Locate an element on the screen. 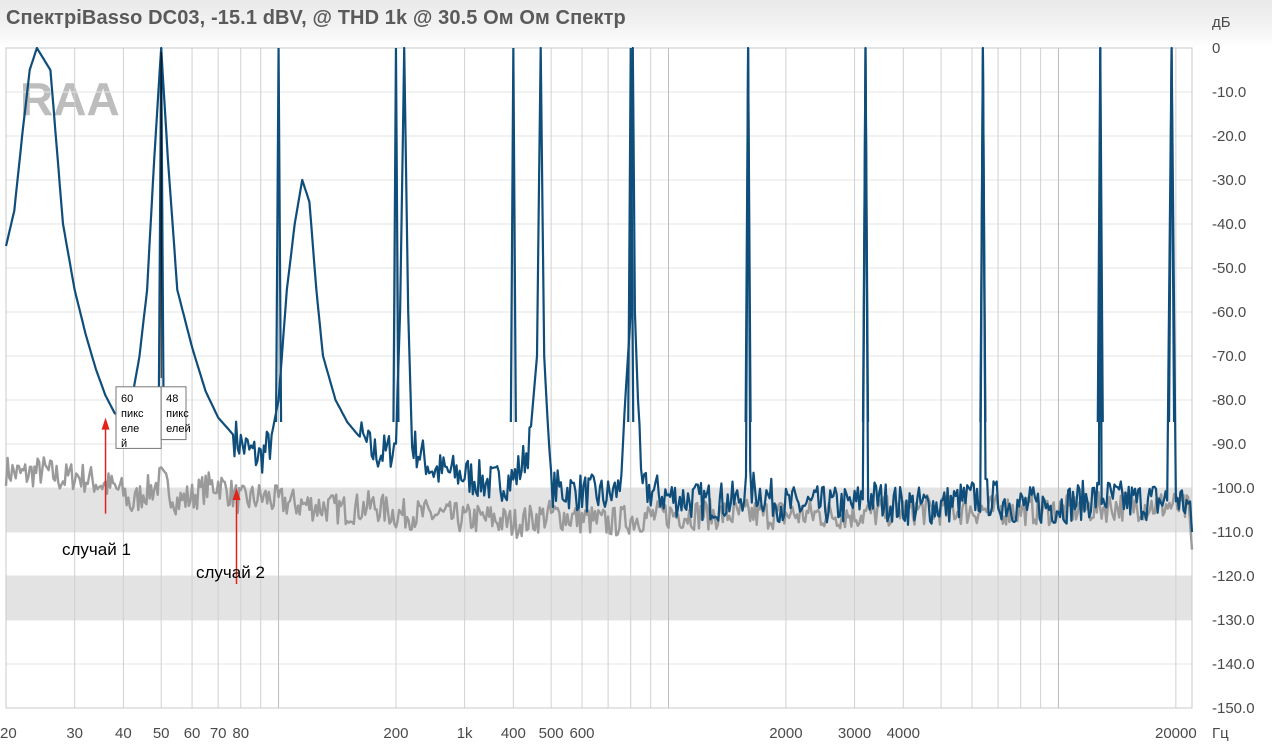 The height and width of the screenshot is (750, 1272). annotation-label-1: случай 1 is located at coordinates (96, 549).